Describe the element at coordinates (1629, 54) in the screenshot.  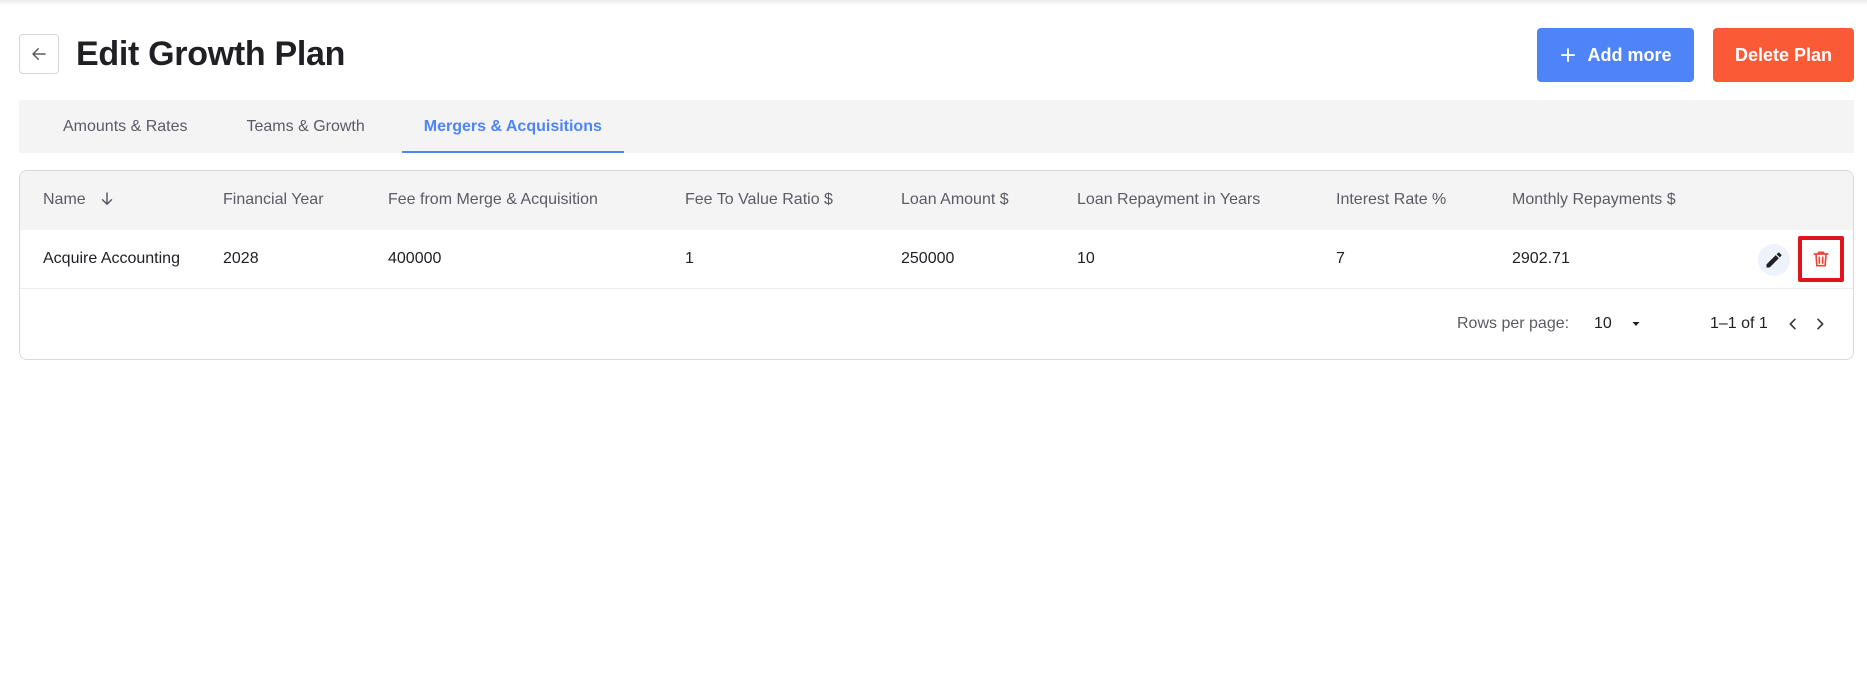
I see `add-more-label: Add more` at that location.